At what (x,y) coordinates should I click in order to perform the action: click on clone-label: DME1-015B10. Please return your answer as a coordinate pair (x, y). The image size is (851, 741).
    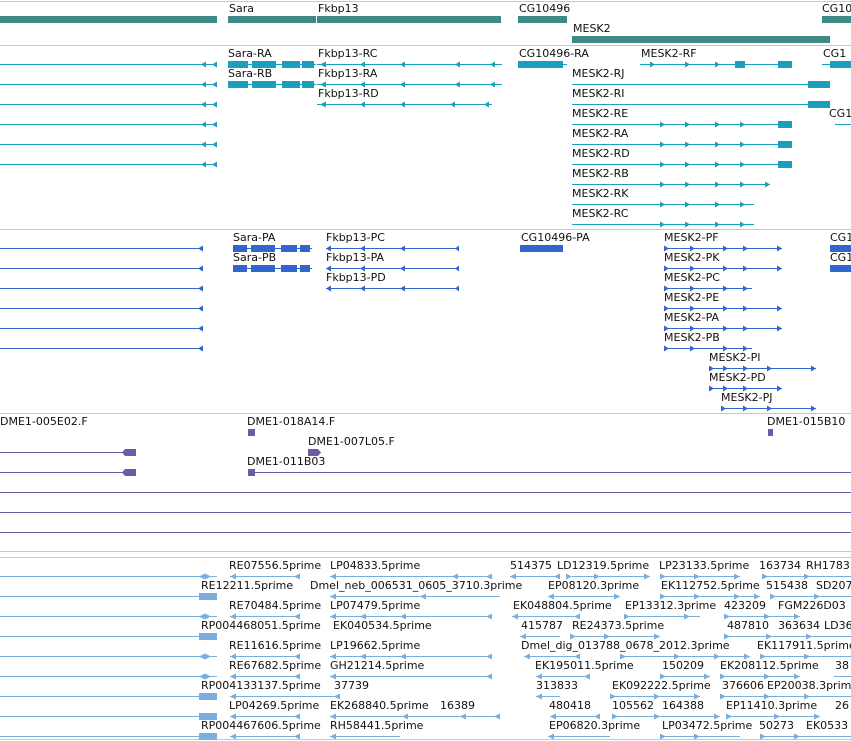
    Looking at the image, I should click on (806, 421).